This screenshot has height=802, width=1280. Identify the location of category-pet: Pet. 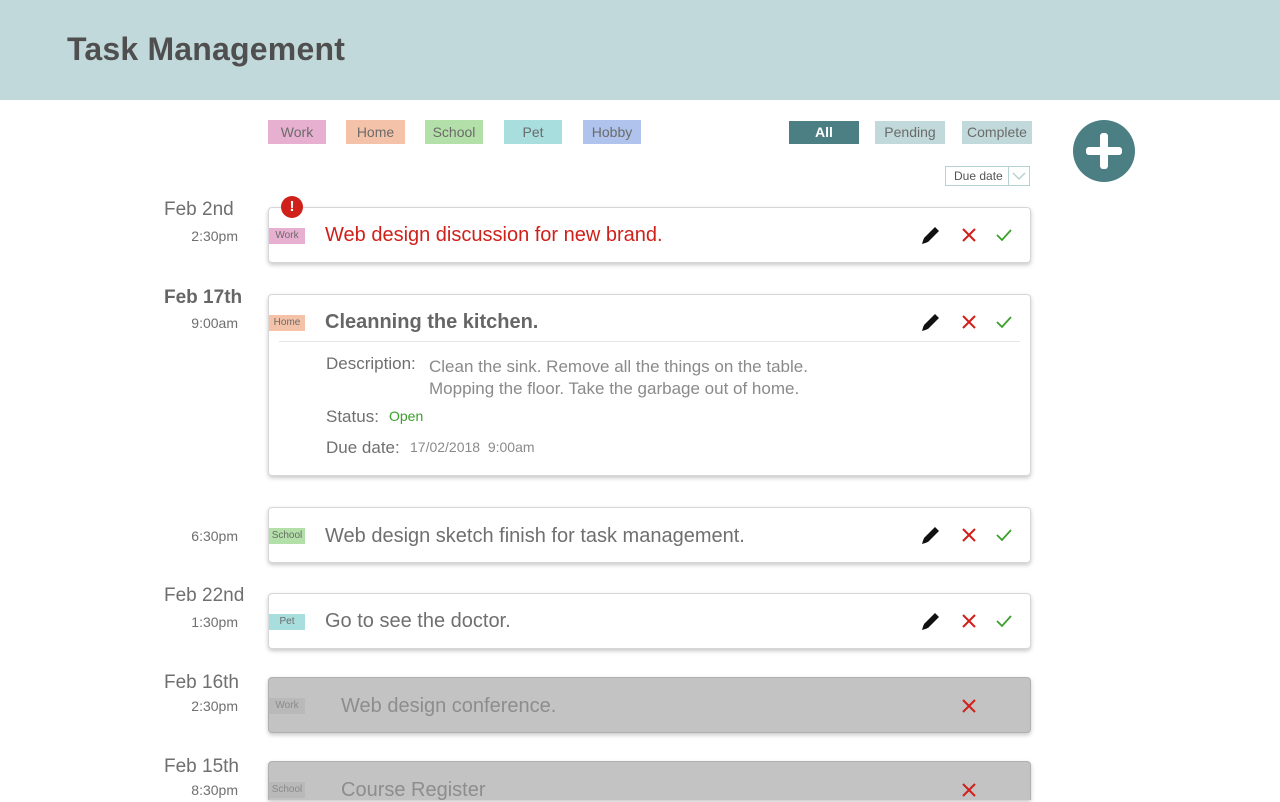
(533, 132).